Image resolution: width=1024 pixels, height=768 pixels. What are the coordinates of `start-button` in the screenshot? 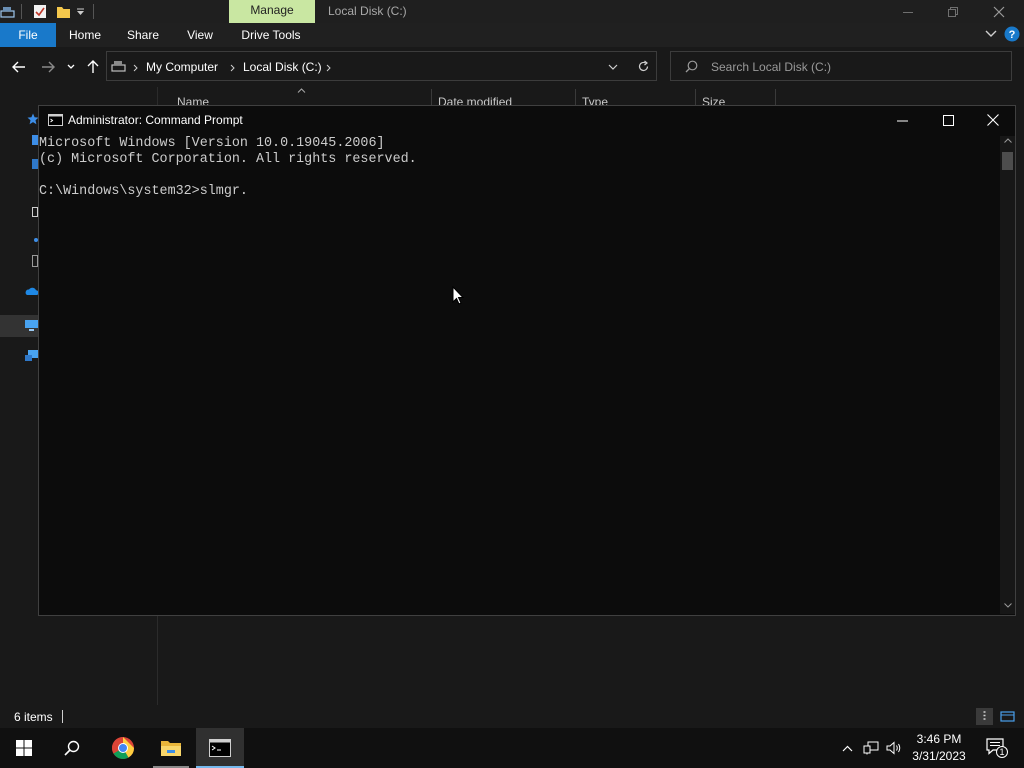 It's located at (24, 748).